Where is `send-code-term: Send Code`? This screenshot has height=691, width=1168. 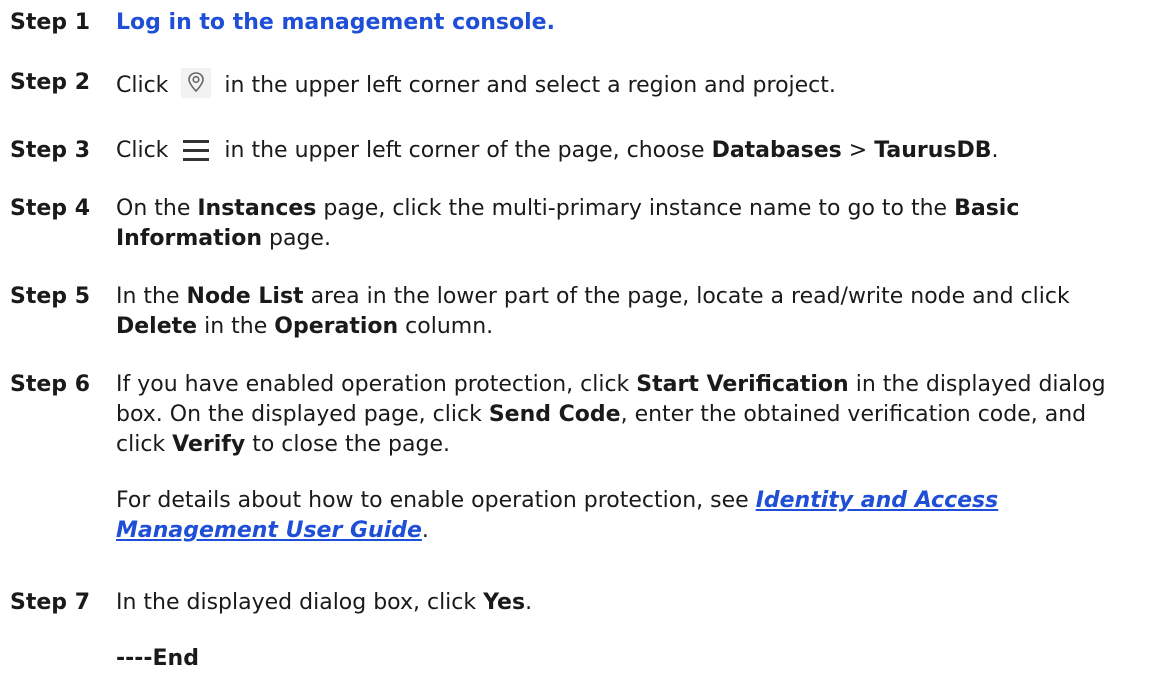
send-code-term: Send Code is located at coordinates (554, 414).